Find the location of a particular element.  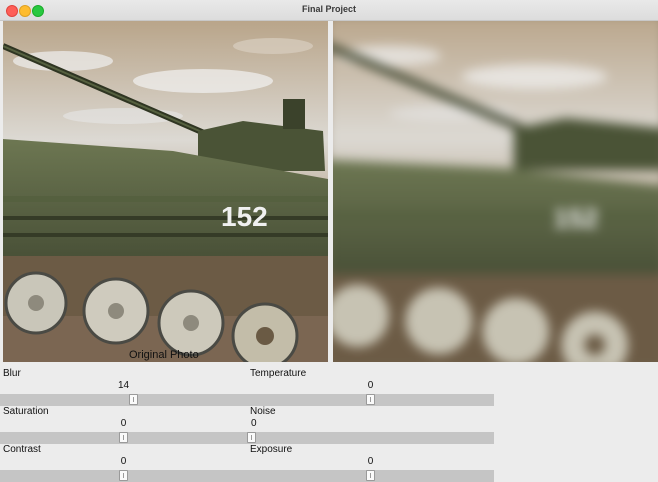

blur-value: 14 is located at coordinates (123, 385).